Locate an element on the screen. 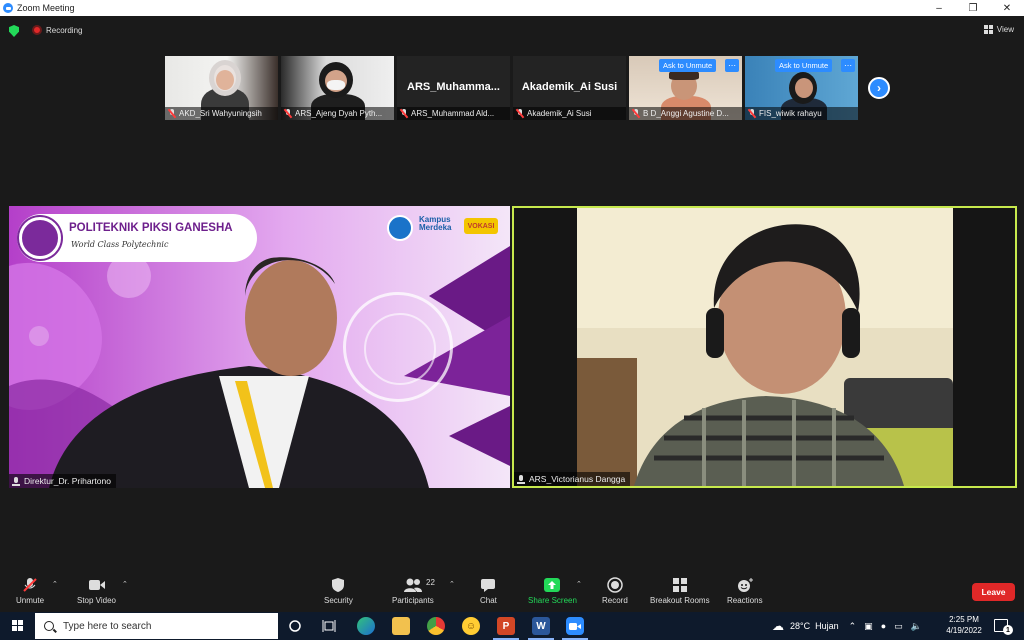 This screenshot has height=640, width=1024. share-screen-button: Share Screen is located at coordinates (552, 590).